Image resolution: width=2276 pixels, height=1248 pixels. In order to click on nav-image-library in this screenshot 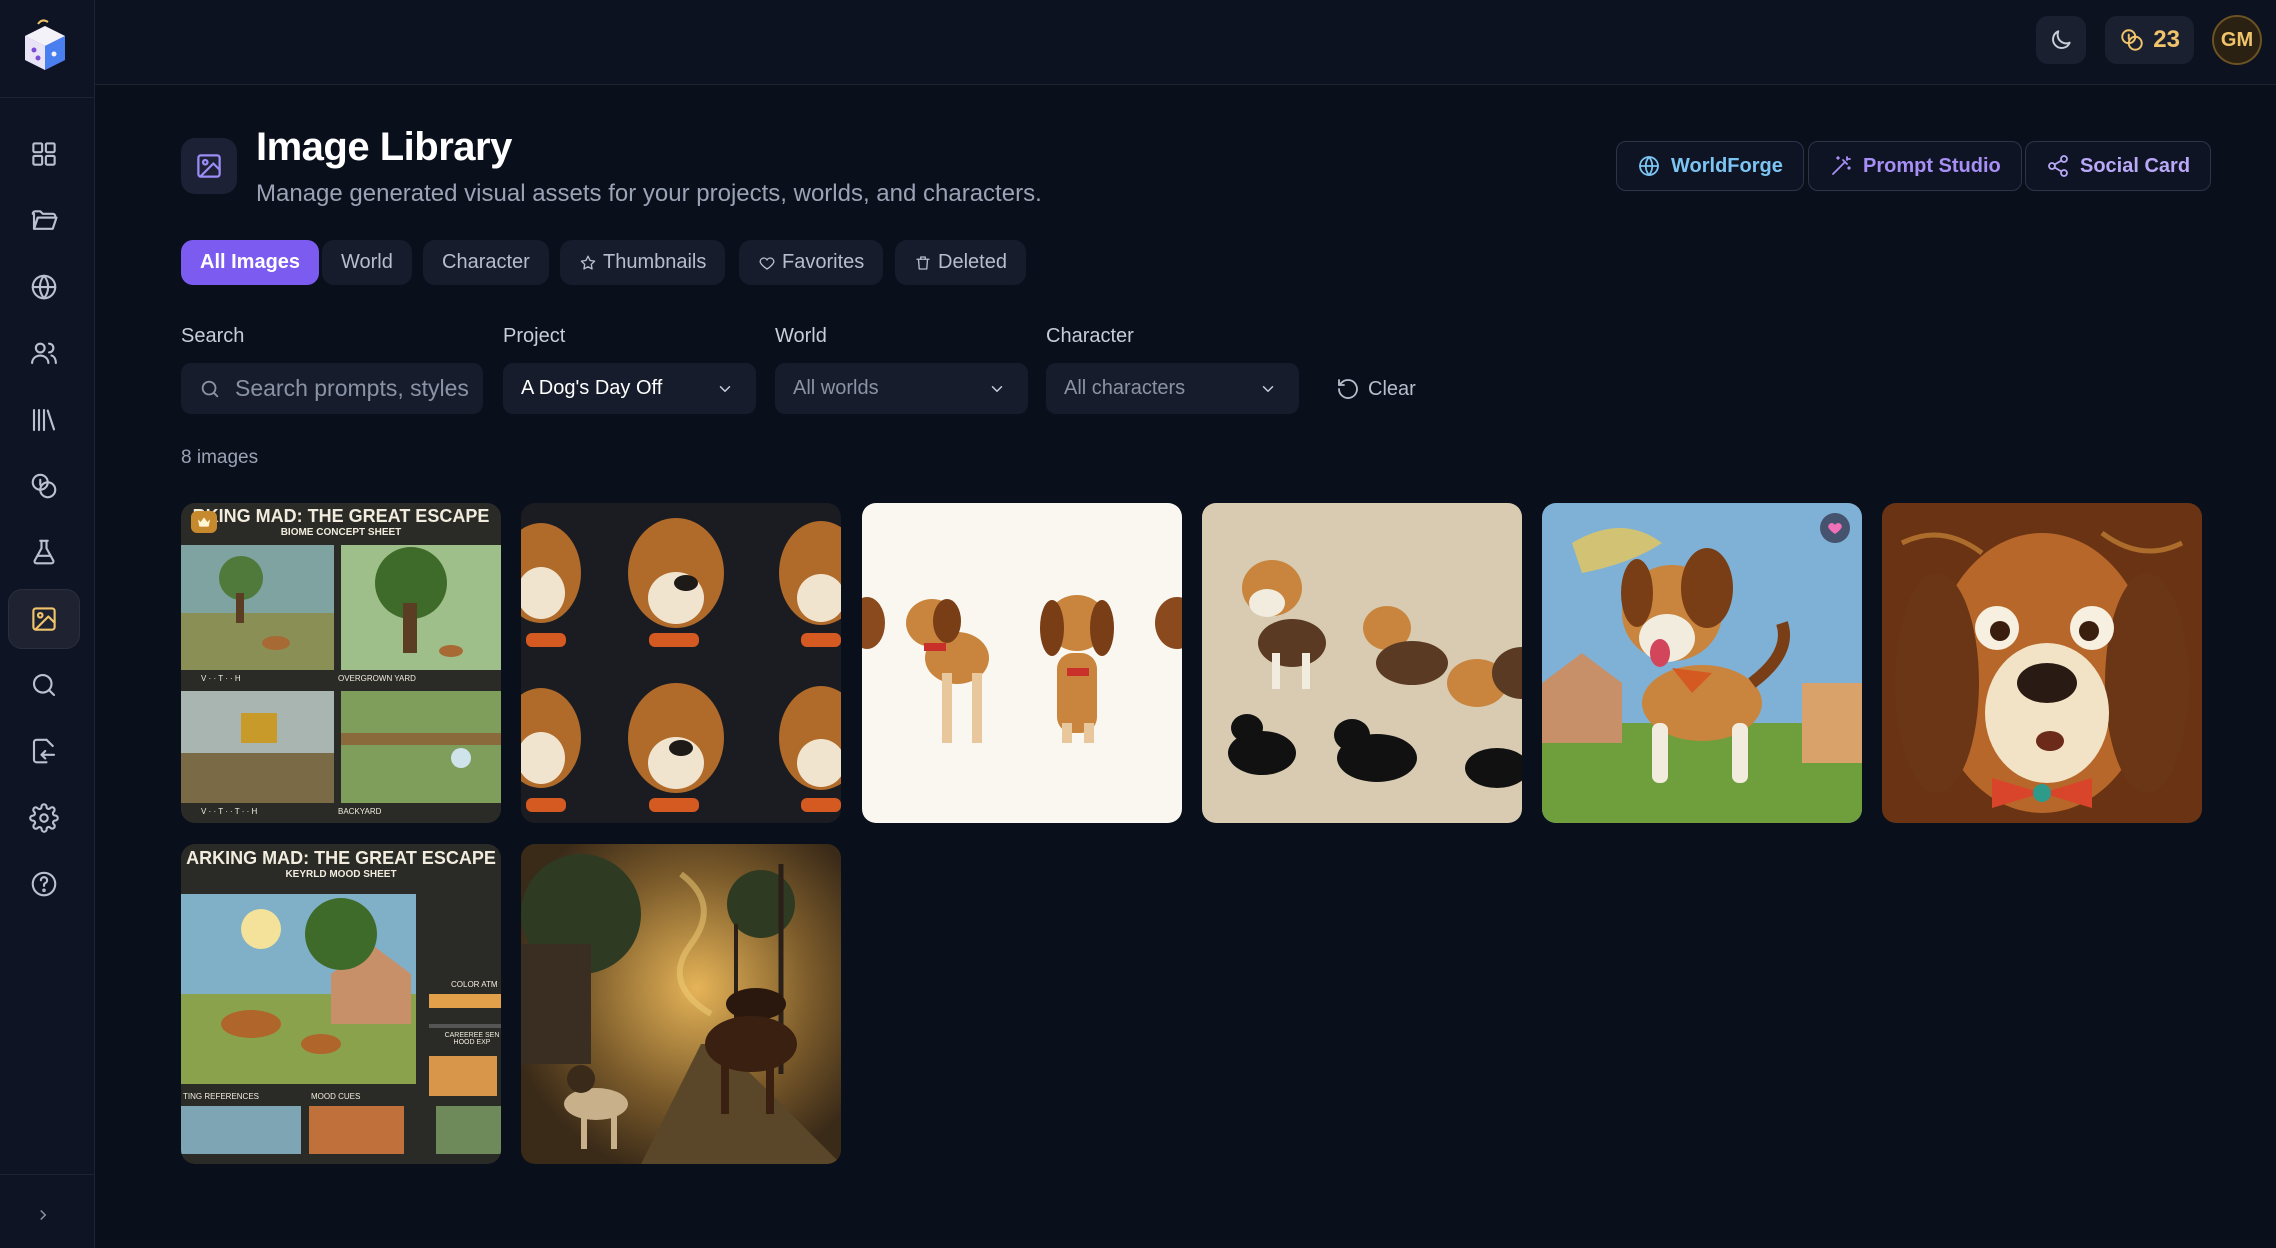, I will do `click(44, 619)`.